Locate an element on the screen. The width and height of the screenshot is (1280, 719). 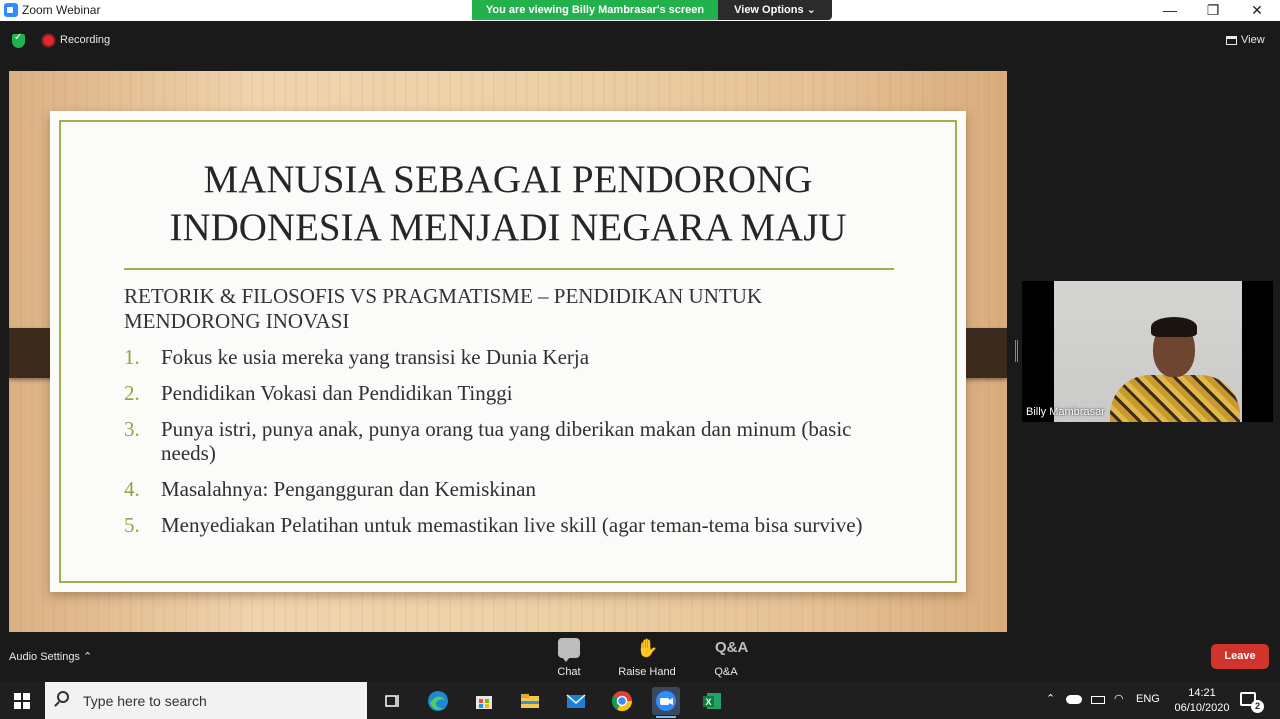
speaker-hair is located at coordinates (1174, 327).